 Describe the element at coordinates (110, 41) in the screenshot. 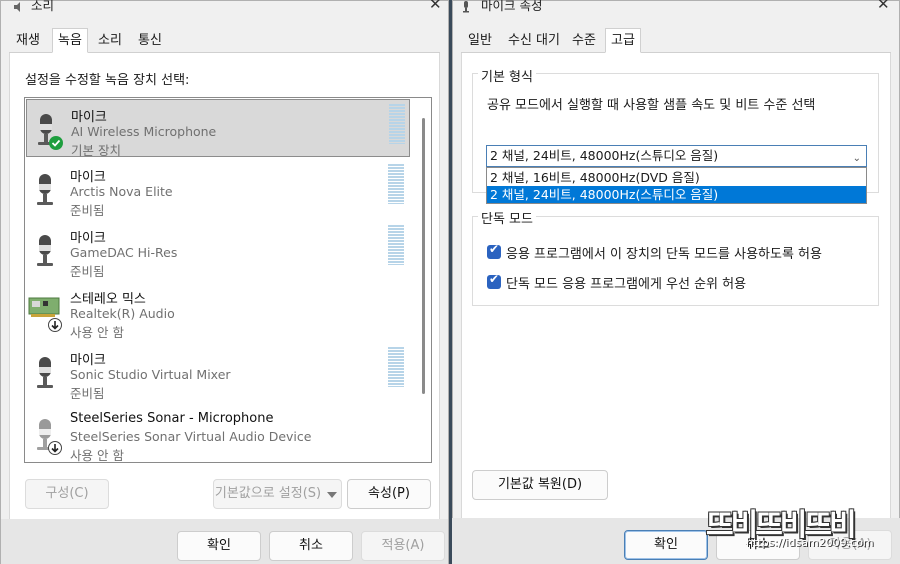

I see `tab-sounds: 소리` at that location.